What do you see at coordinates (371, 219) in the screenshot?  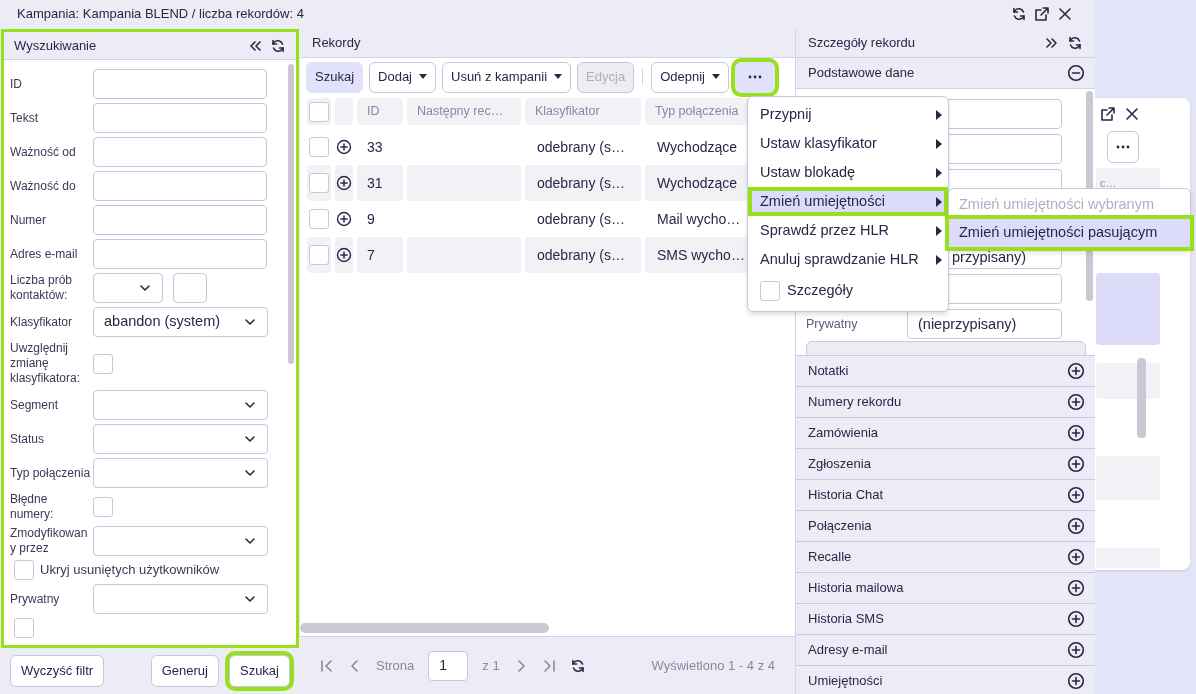 I see `table-cell-text: 9` at bounding box center [371, 219].